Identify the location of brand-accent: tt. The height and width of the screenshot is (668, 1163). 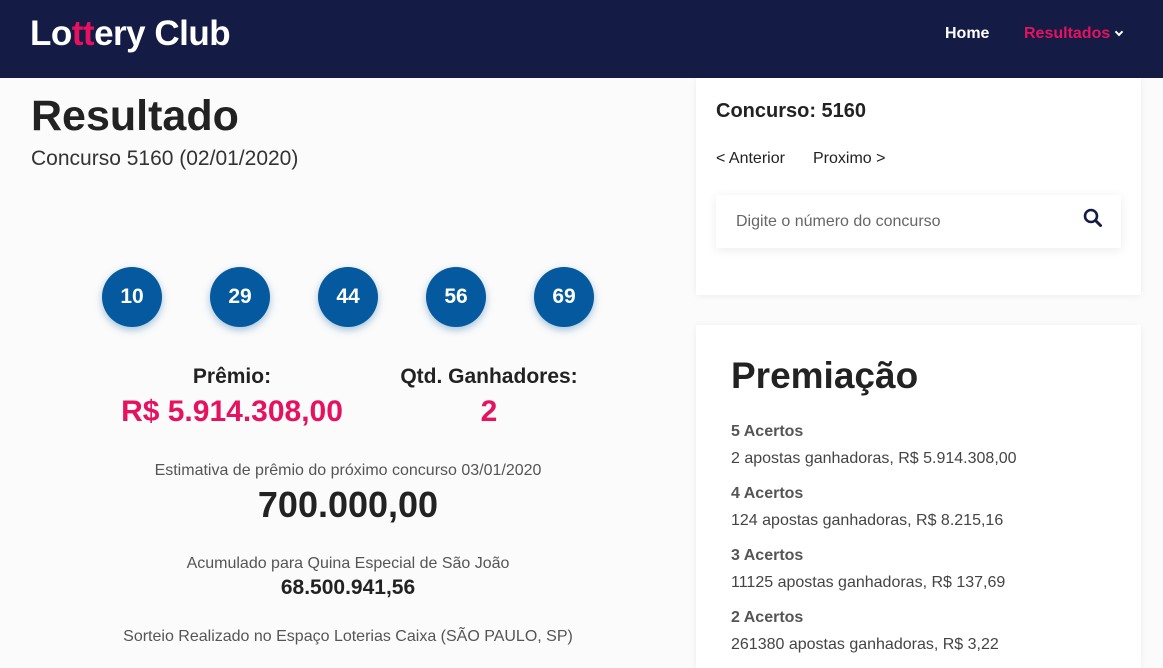
(83, 33).